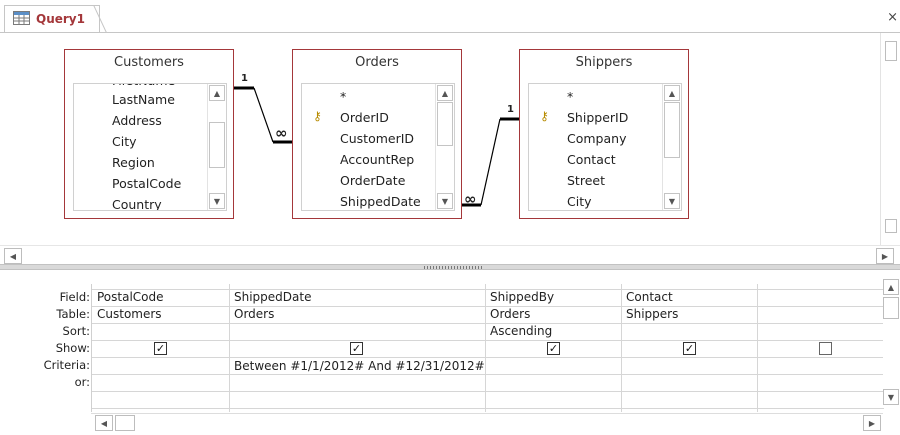 The height and width of the screenshot is (435, 900). What do you see at coordinates (372, 180) in the screenshot?
I see `field-item: OrderDate` at bounding box center [372, 180].